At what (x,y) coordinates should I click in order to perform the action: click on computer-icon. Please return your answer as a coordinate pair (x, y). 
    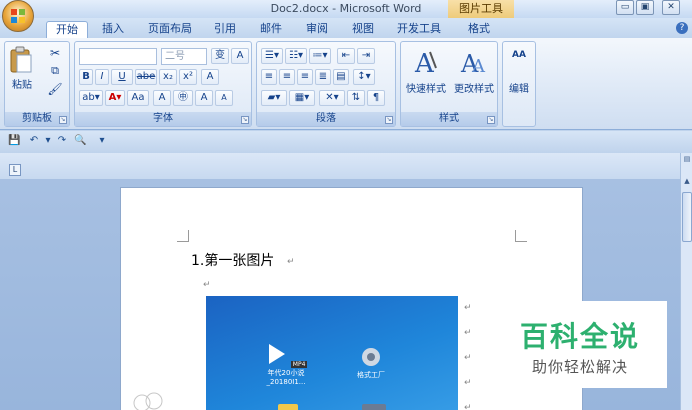
    Looking at the image, I should click on (374, 407).